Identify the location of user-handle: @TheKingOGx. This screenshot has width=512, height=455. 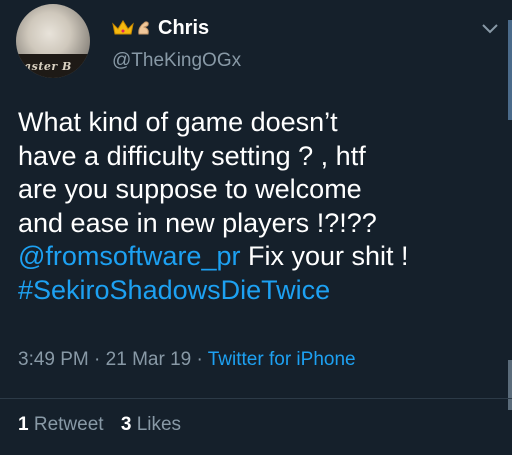
(176, 61).